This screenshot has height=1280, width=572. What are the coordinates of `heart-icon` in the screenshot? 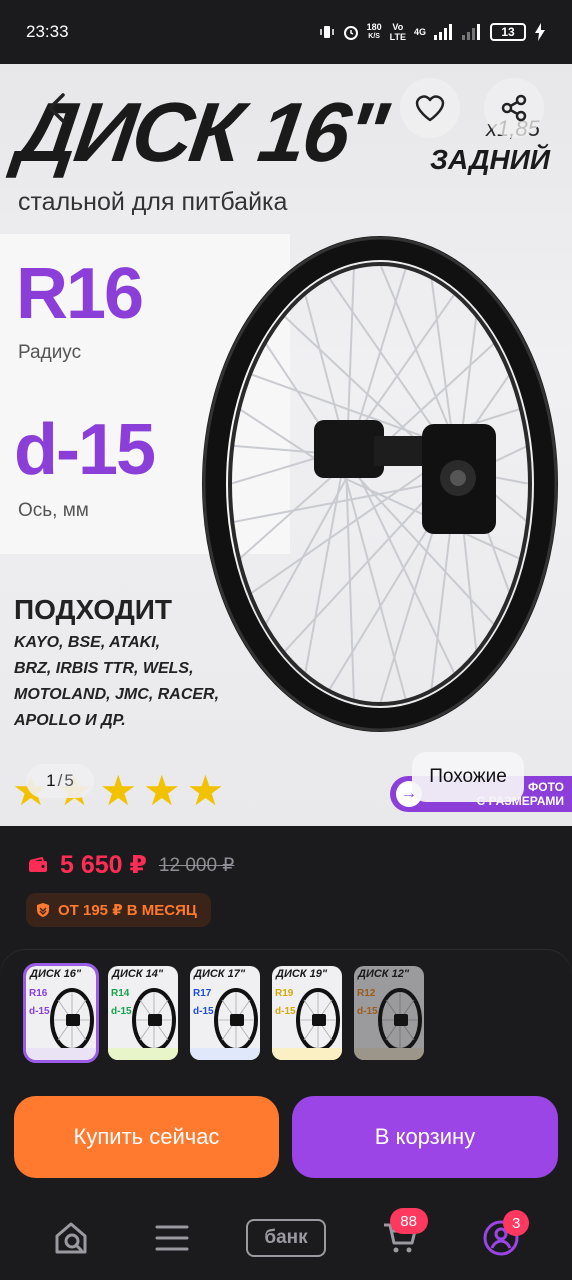 It's located at (430, 108).